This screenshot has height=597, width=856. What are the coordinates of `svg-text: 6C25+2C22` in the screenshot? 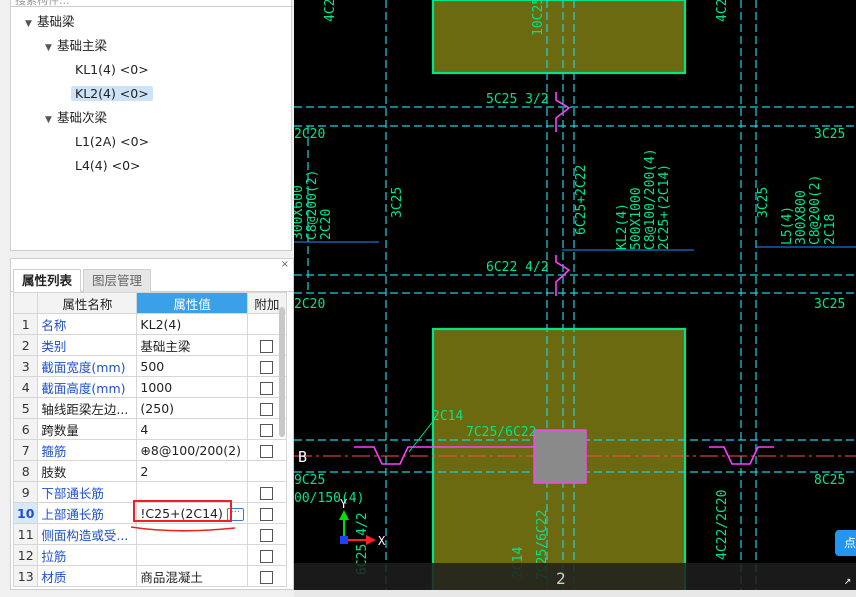 It's located at (581, 200).